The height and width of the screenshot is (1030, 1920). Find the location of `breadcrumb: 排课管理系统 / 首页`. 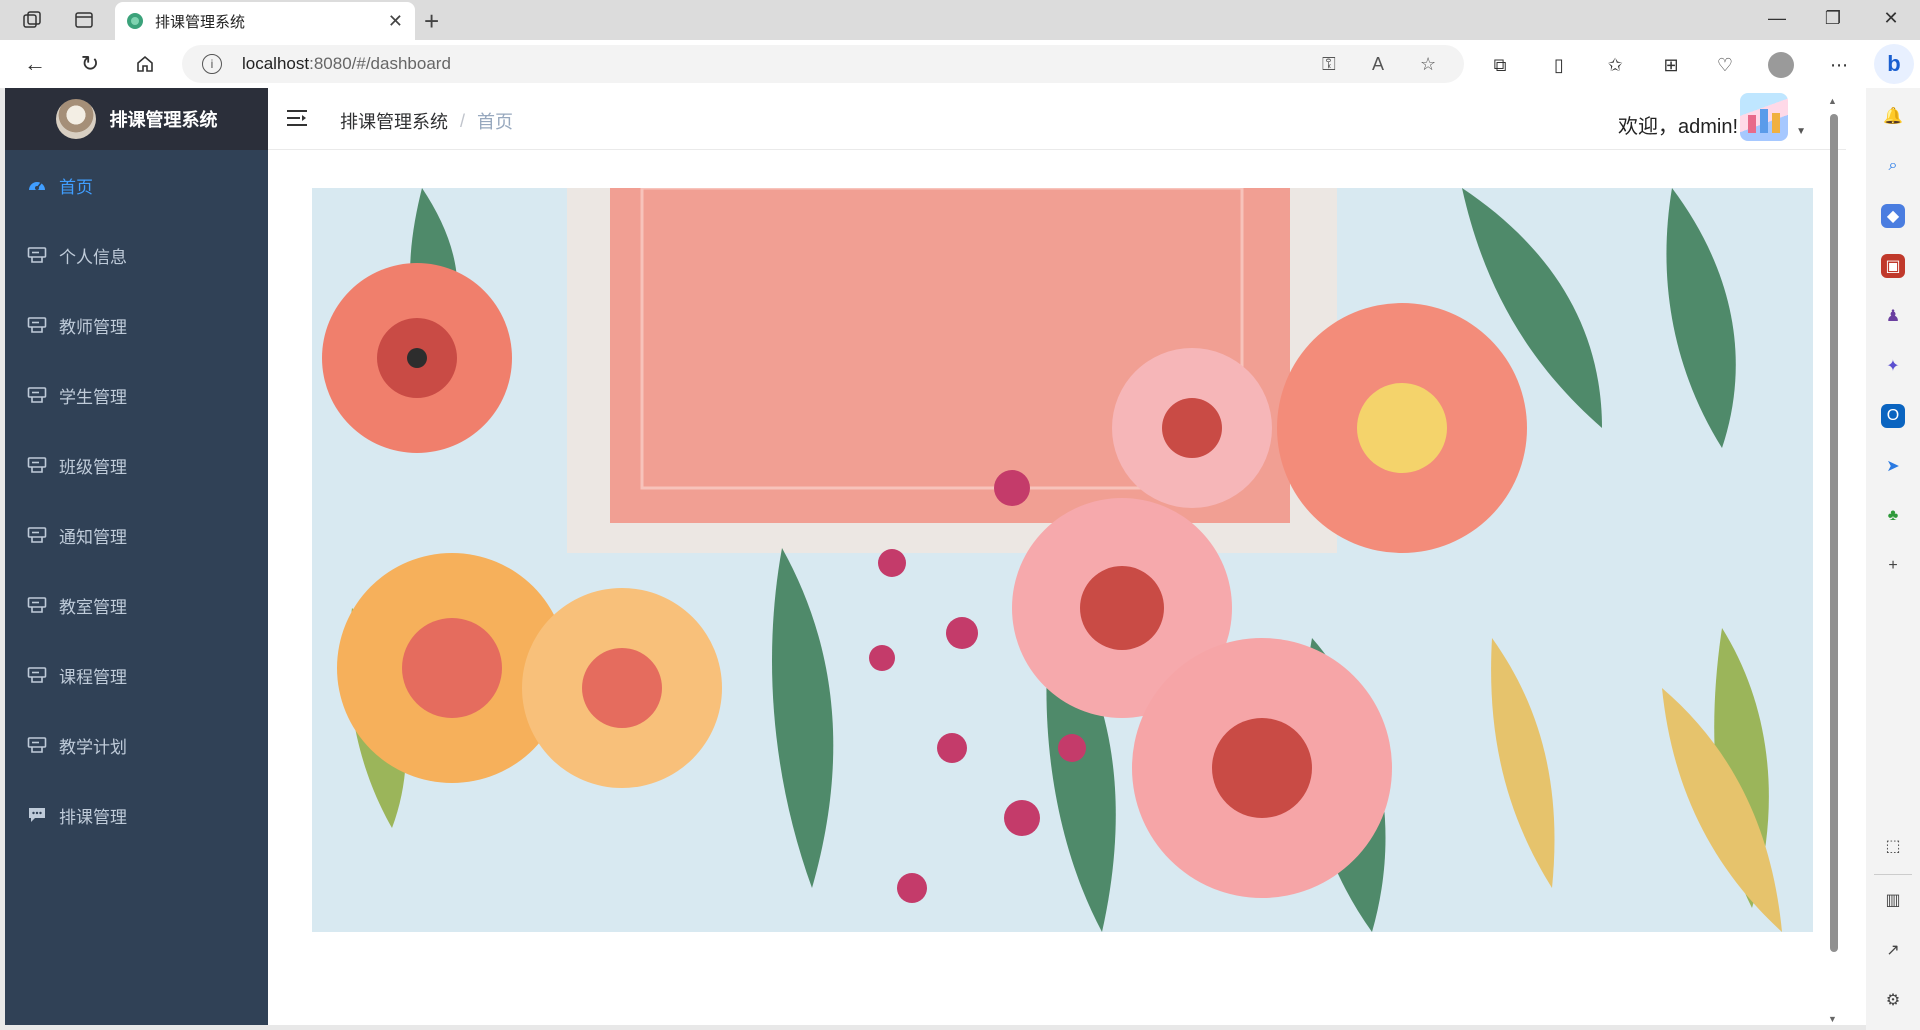

breadcrumb: 排课管理系统 / 首页 is located at coordinates (426, 121).